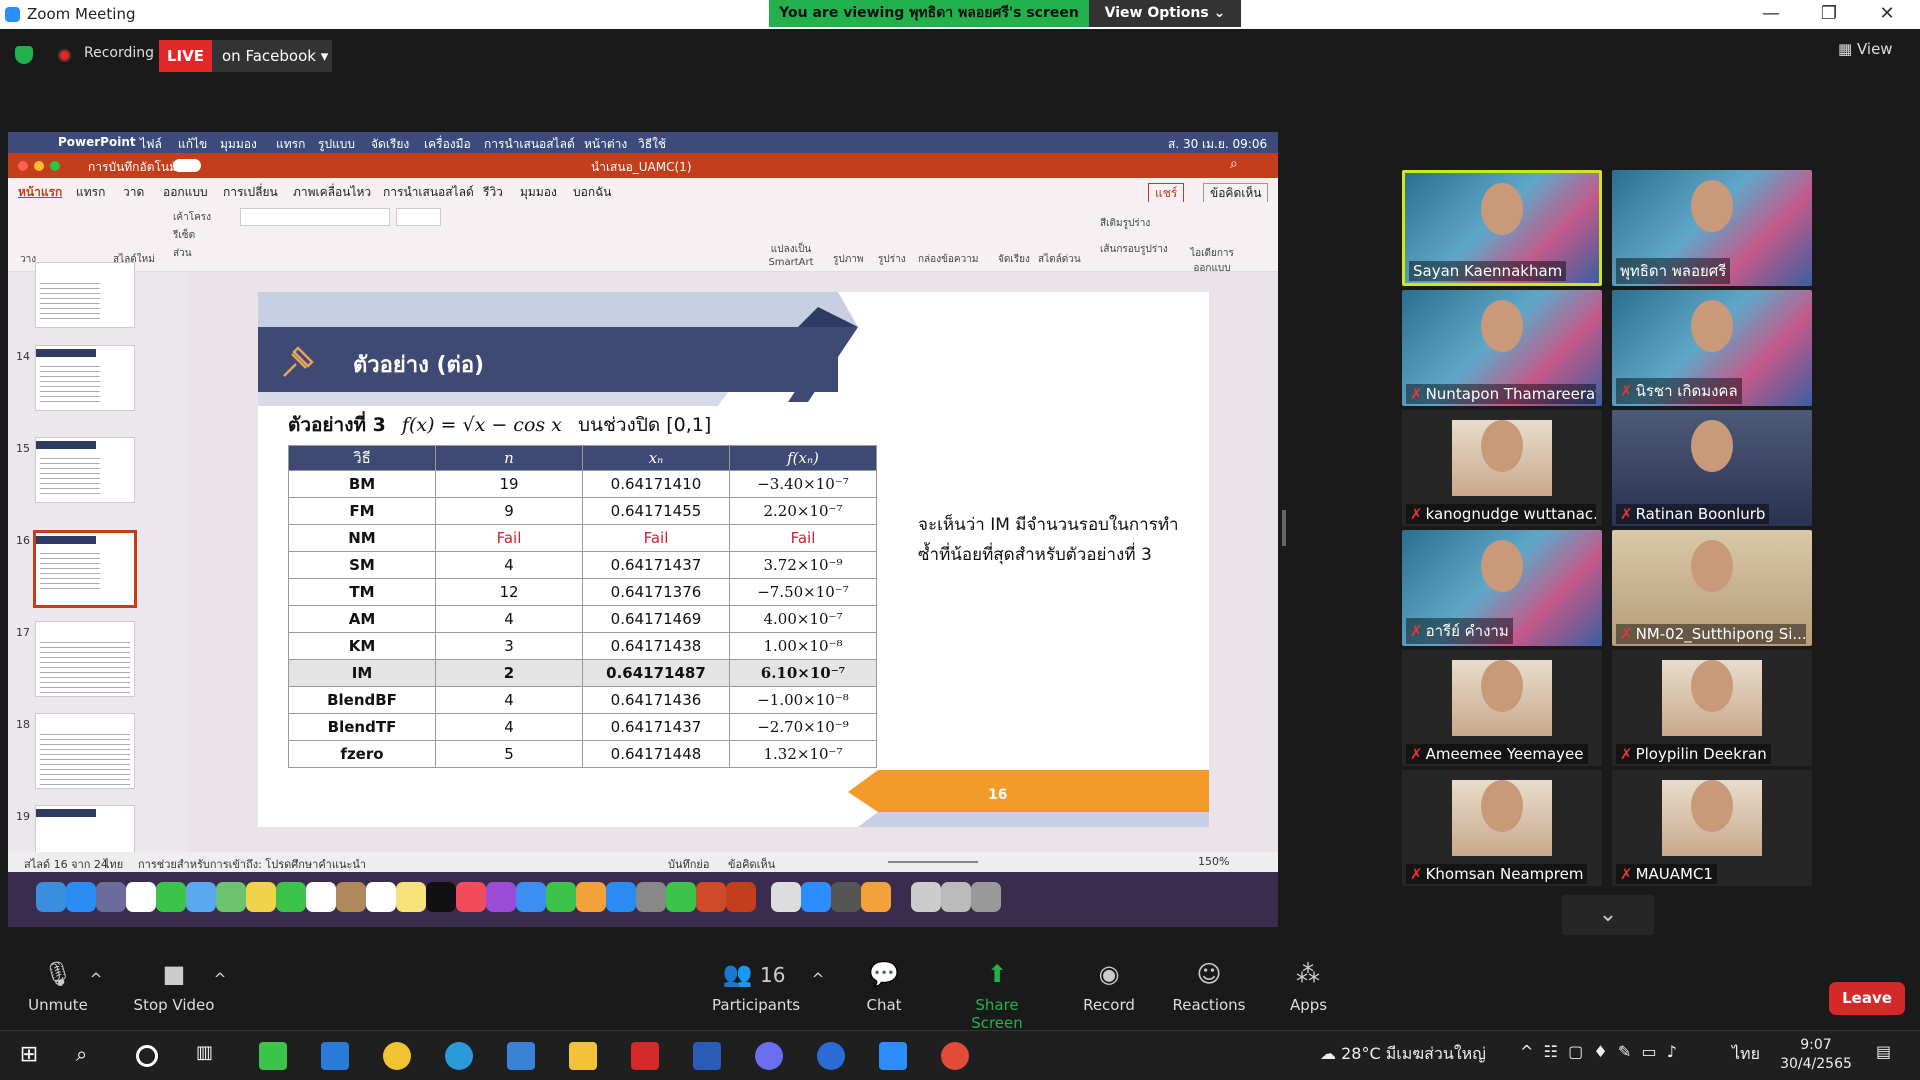  What do you see at coordinates (948, 259) in the screenshot?
I see `textbox-button: กล่องข้อความ` at bounding box center [948, 259].